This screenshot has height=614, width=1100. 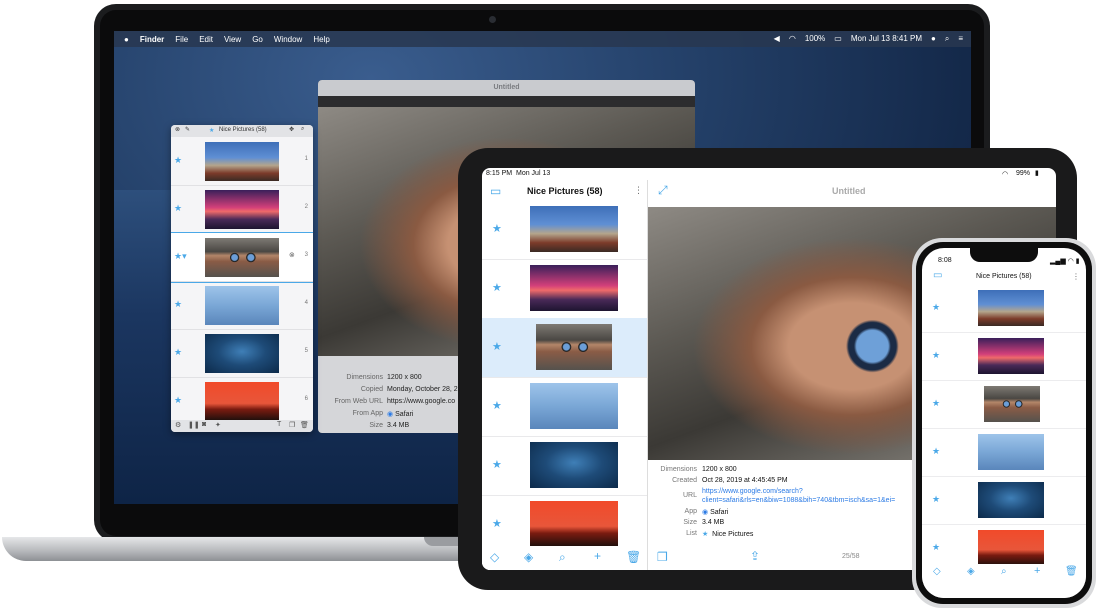 I want to click on list-item: ★ 2, so click(x=242, y=209).